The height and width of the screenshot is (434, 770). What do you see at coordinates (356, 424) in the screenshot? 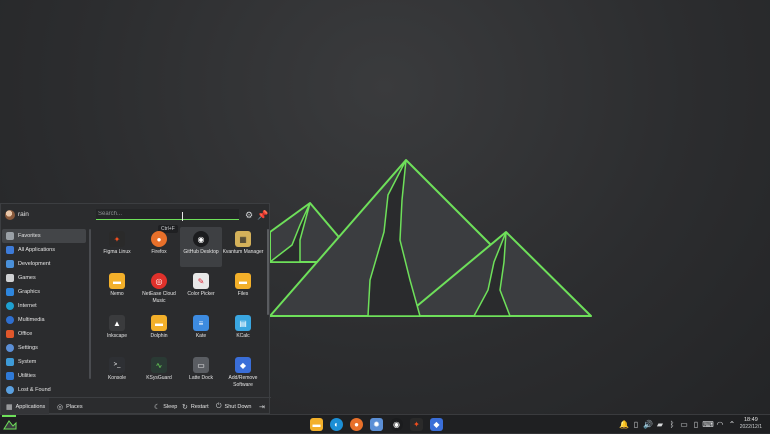
I see `taskbar-firefox: ●` at bounding box center [356, 424].